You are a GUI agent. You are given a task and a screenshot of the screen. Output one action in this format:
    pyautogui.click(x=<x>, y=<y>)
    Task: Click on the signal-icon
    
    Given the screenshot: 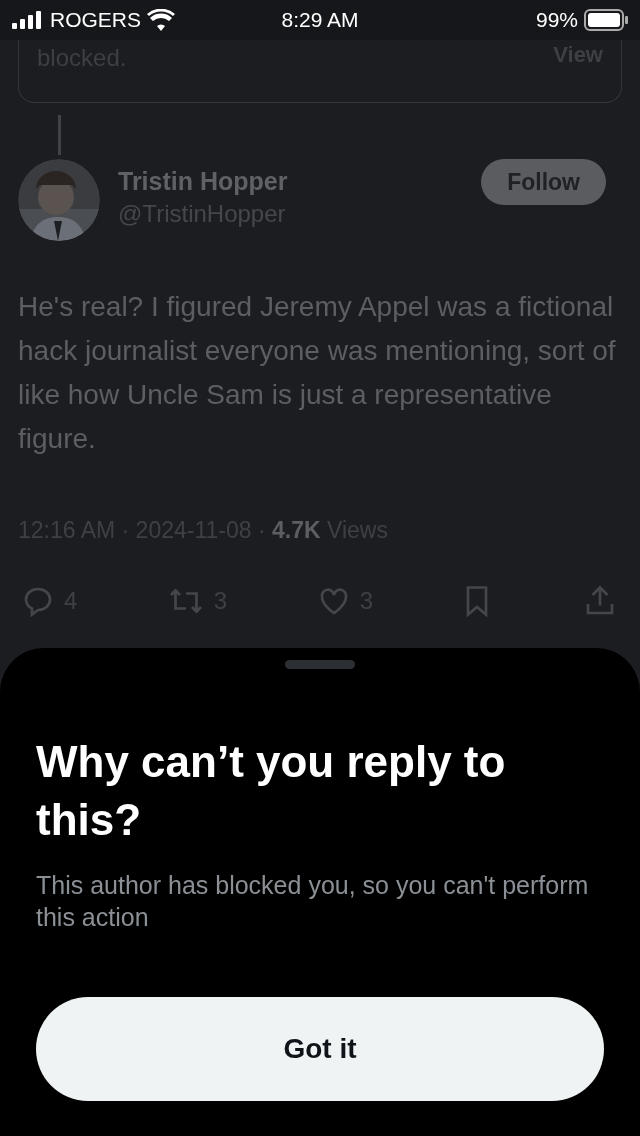 What is the action you would take?
    pyautogui.click(x=28, y=20)
    